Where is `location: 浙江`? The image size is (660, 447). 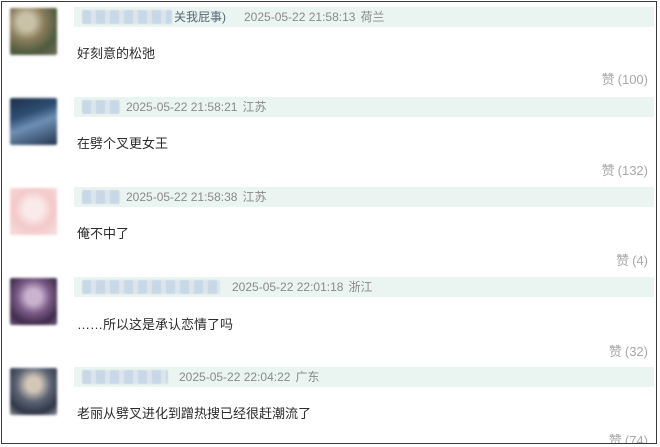
location: 浙江 is located at coordinates (360, 287).